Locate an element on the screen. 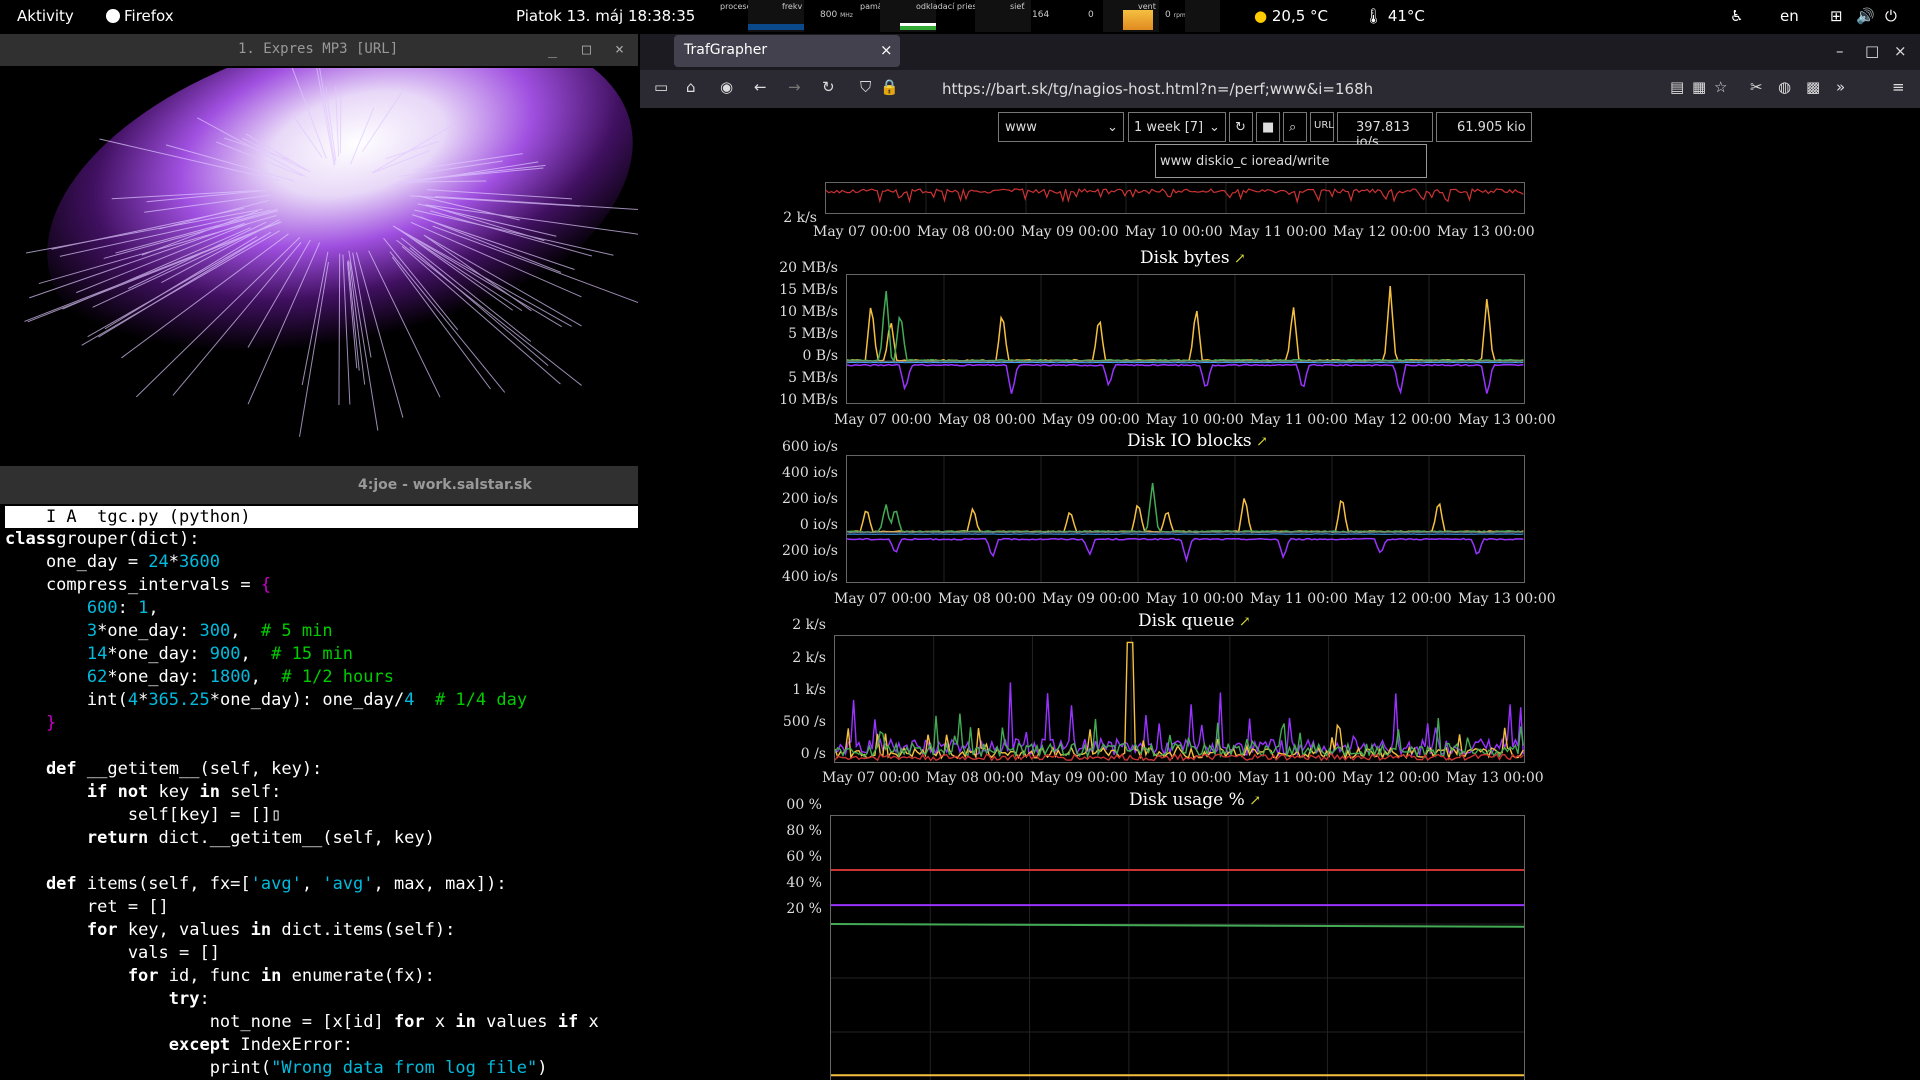 The height and width of the screenshot is (1080, 1920). series-line is located at coordinates (1175, 196).